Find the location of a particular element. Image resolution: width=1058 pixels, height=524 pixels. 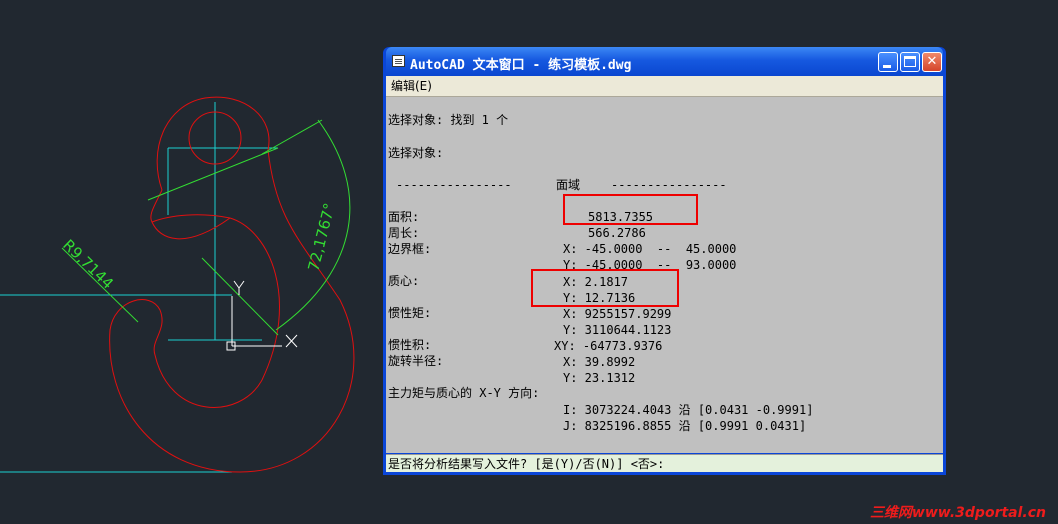

ucs-y-mark-b is located at coordinates (241, 284).